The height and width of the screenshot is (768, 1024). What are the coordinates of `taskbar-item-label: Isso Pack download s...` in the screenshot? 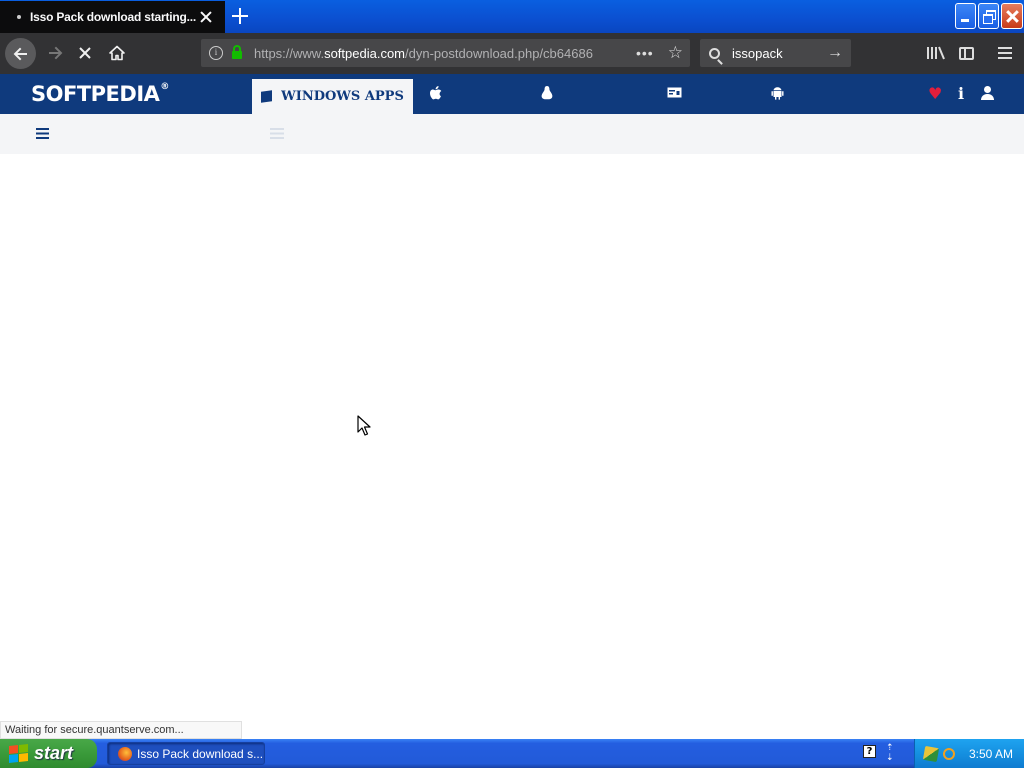 It's located at (200, 753).